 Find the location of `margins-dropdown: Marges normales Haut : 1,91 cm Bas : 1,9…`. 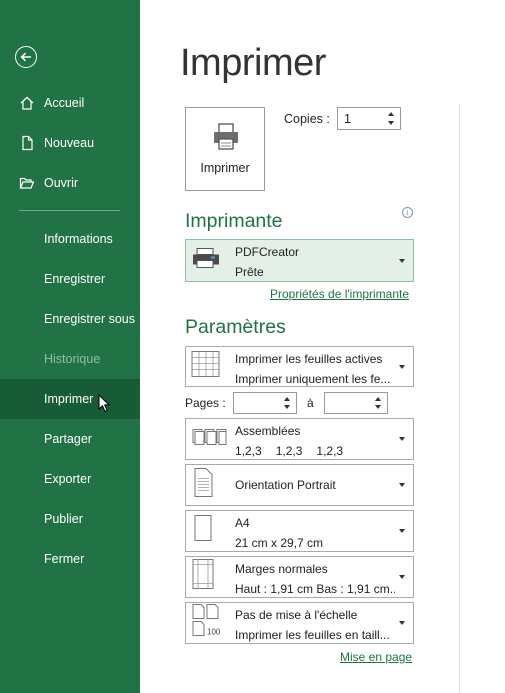

margins-dropdown: Marges normales Haut : 1,91 cm Bas : 1,9… is located at coordinates (299, 577).